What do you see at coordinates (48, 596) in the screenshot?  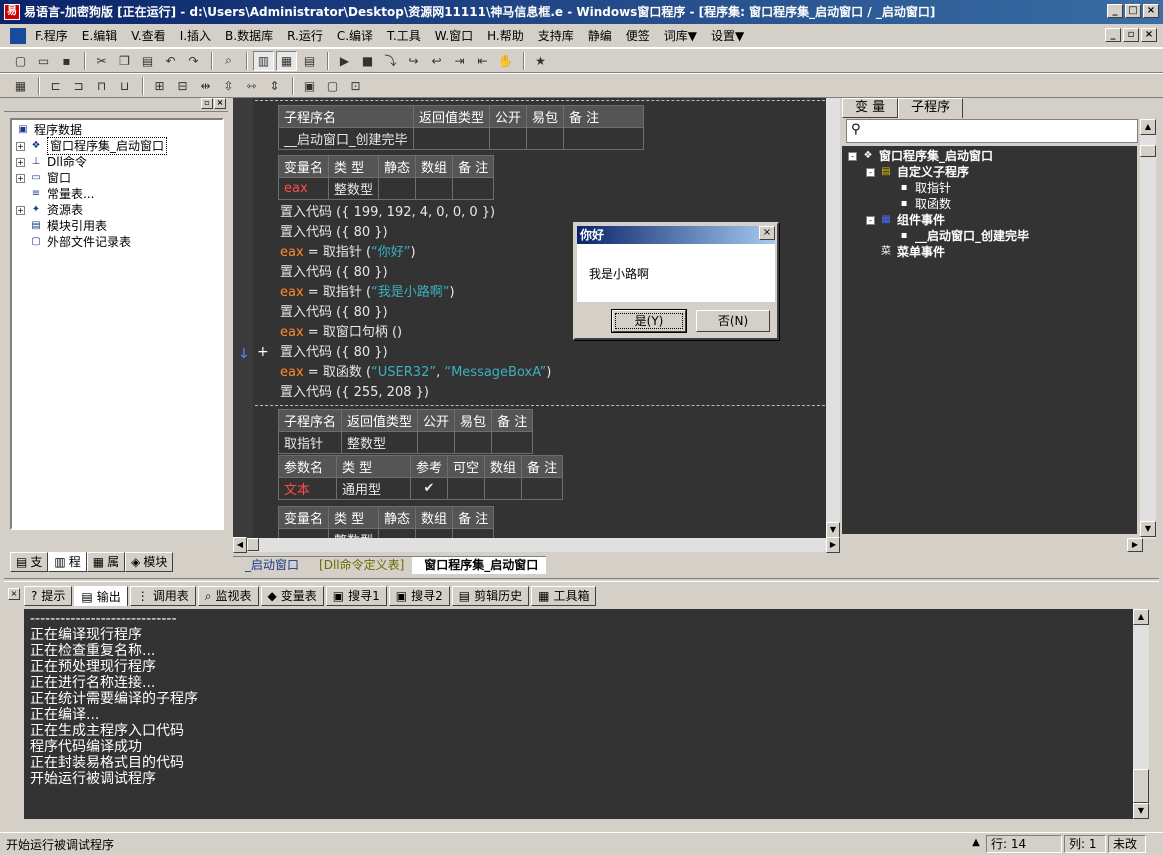 I see `output-tab-0: ? 提示` at bounding box center [48, 596].